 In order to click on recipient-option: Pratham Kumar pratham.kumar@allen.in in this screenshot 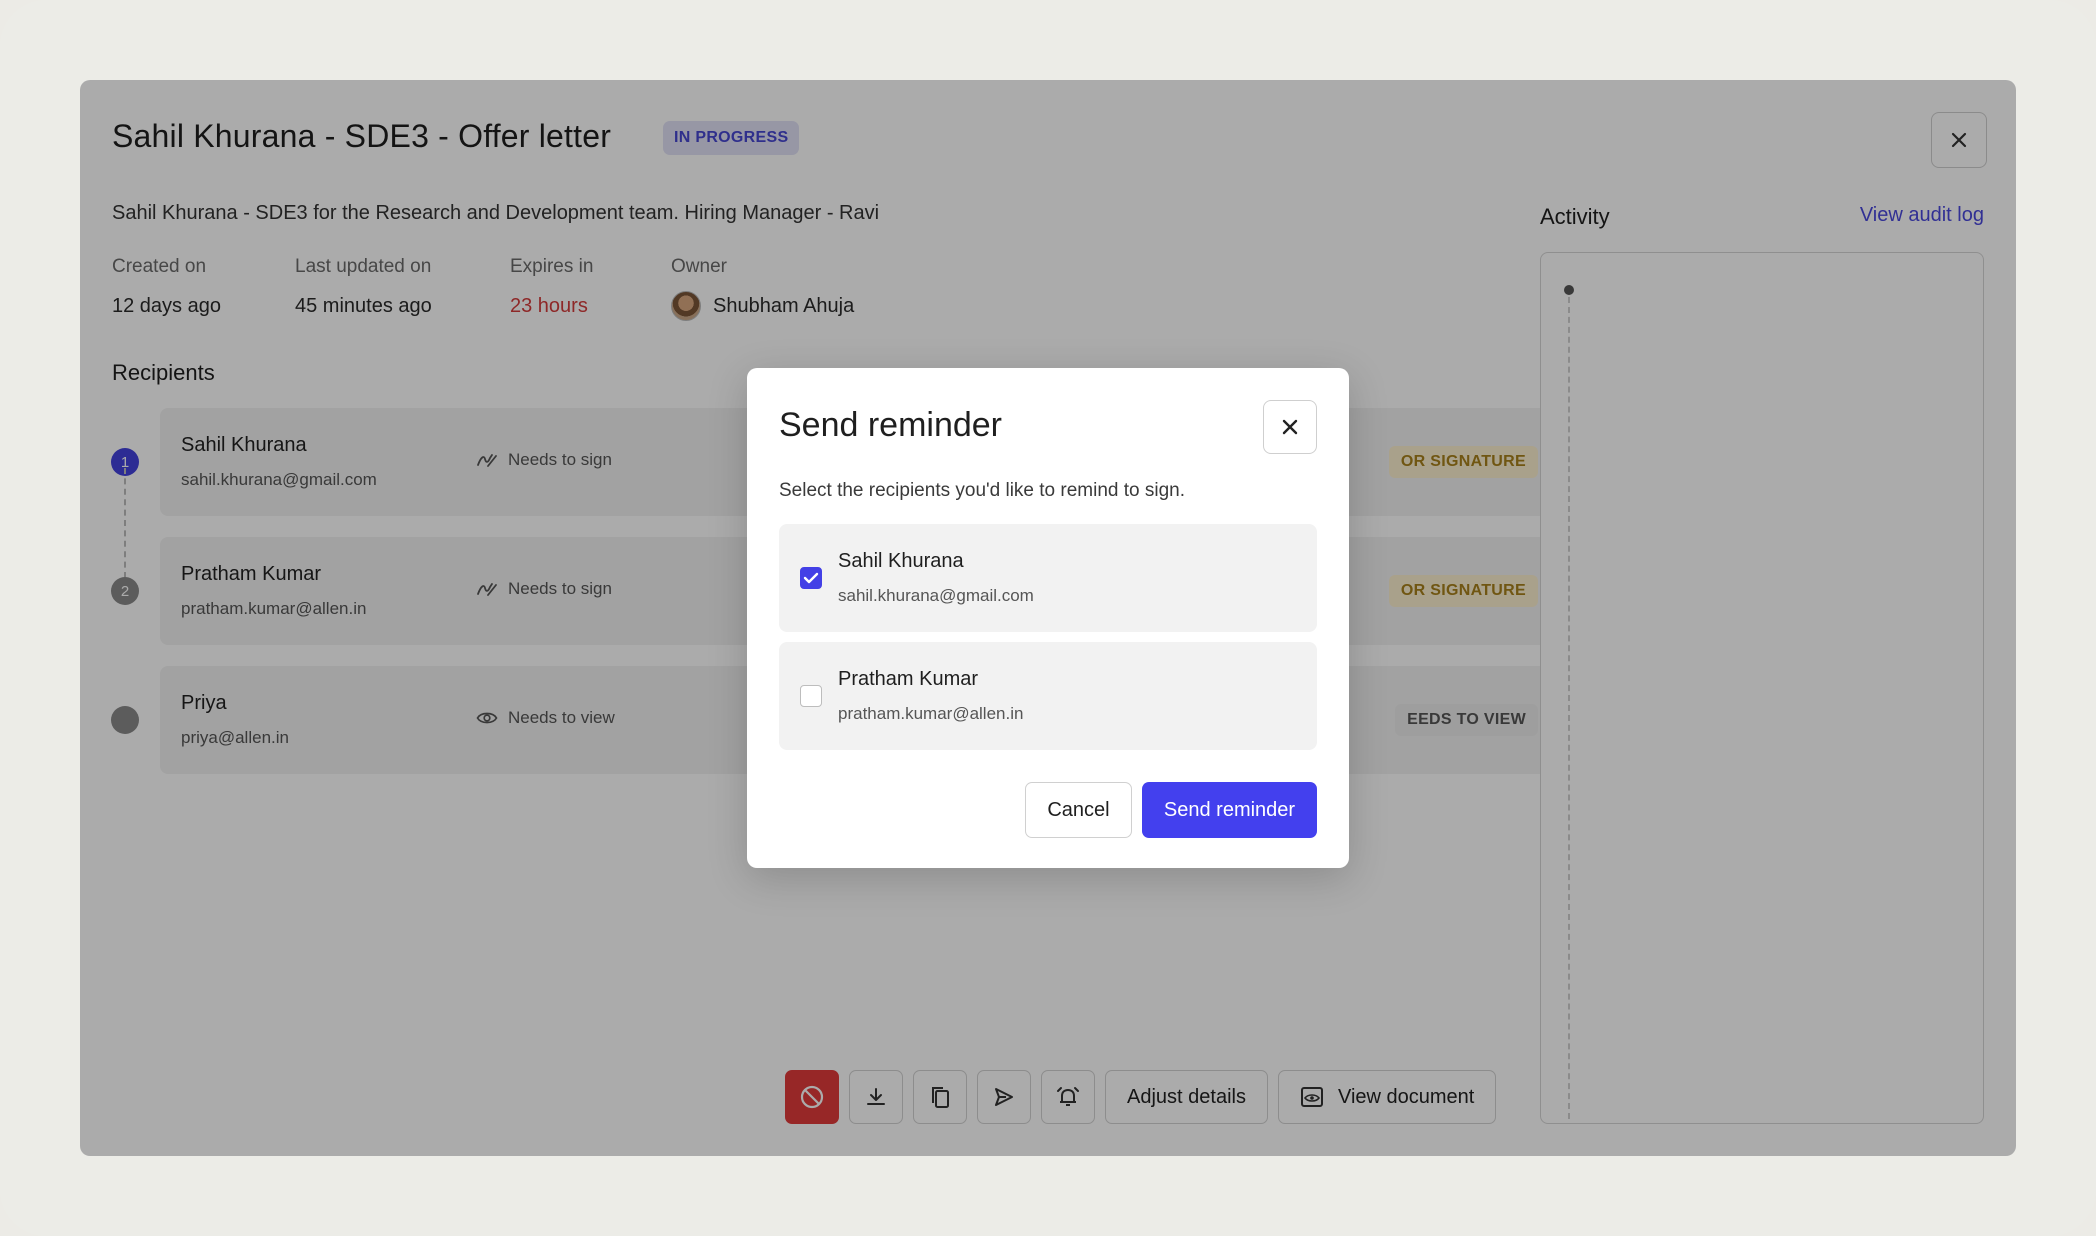, I will do `click(1048, 696)`.